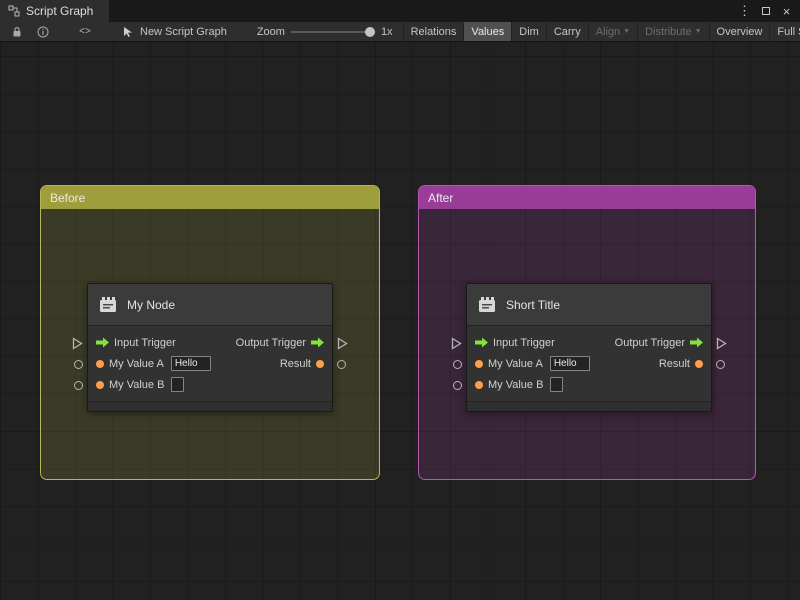 This screenshot has width=800, height=600. What do you see at coordinates (587, 197) in the screenshot?
I see `group-after-header: After` at bounding box center [587, 197].